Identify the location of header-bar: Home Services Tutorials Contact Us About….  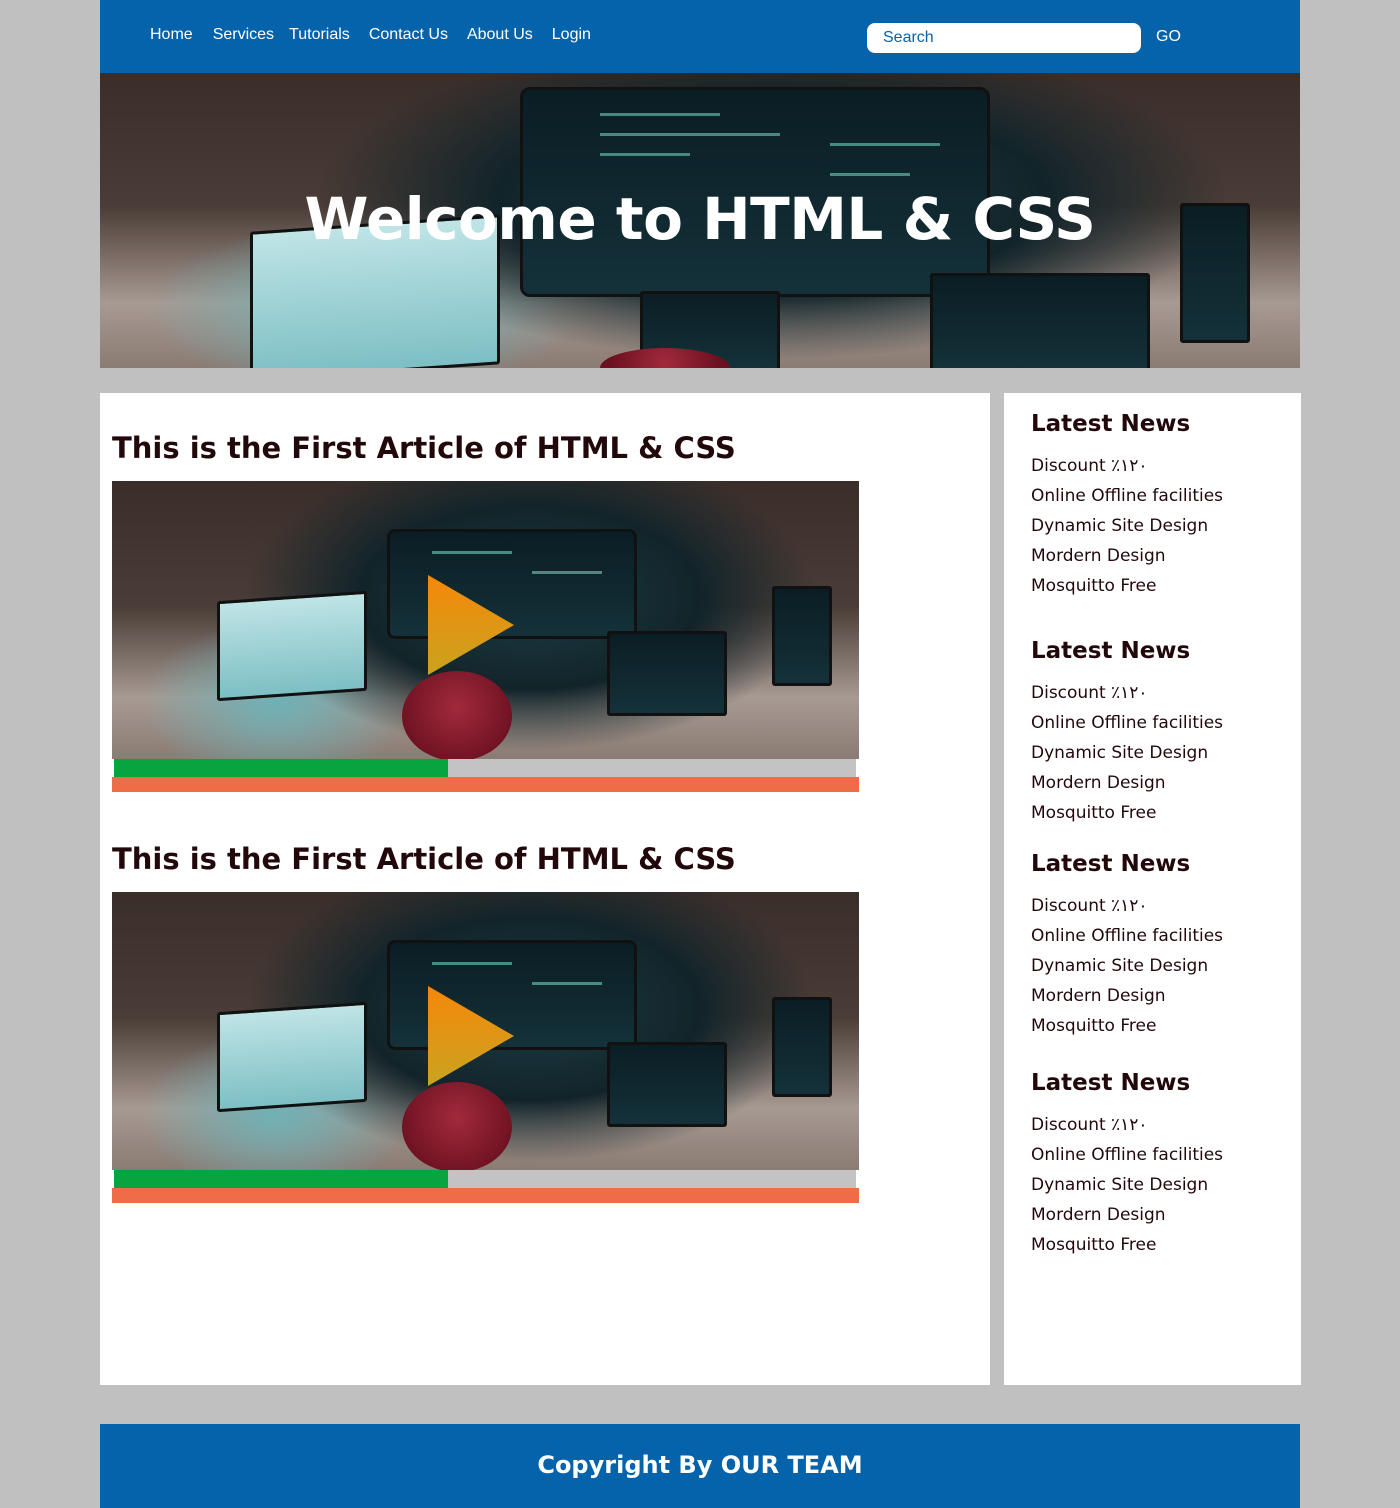
(700, 36).